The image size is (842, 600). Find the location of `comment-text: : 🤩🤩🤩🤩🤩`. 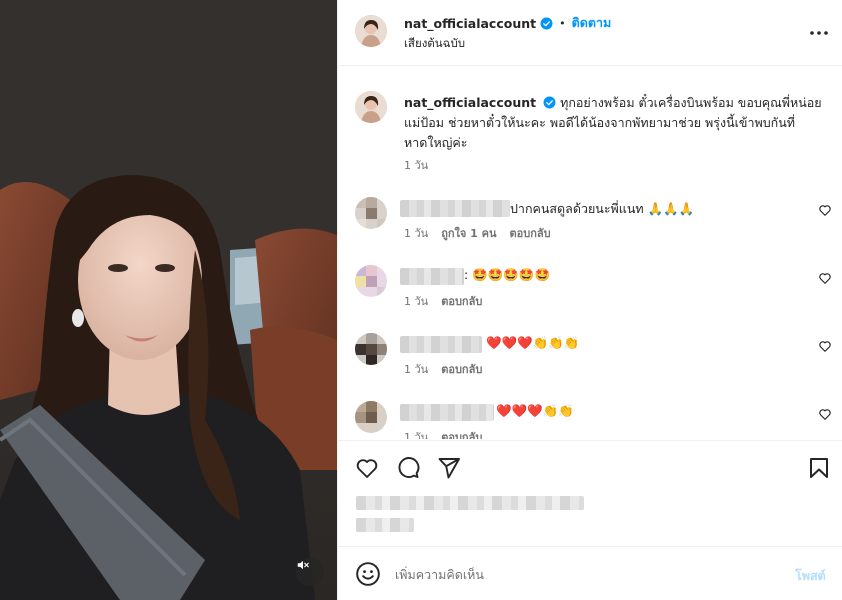

comment-text: : 🤩🤩🤩🤩🤩 is located at coordinates (507, 274).